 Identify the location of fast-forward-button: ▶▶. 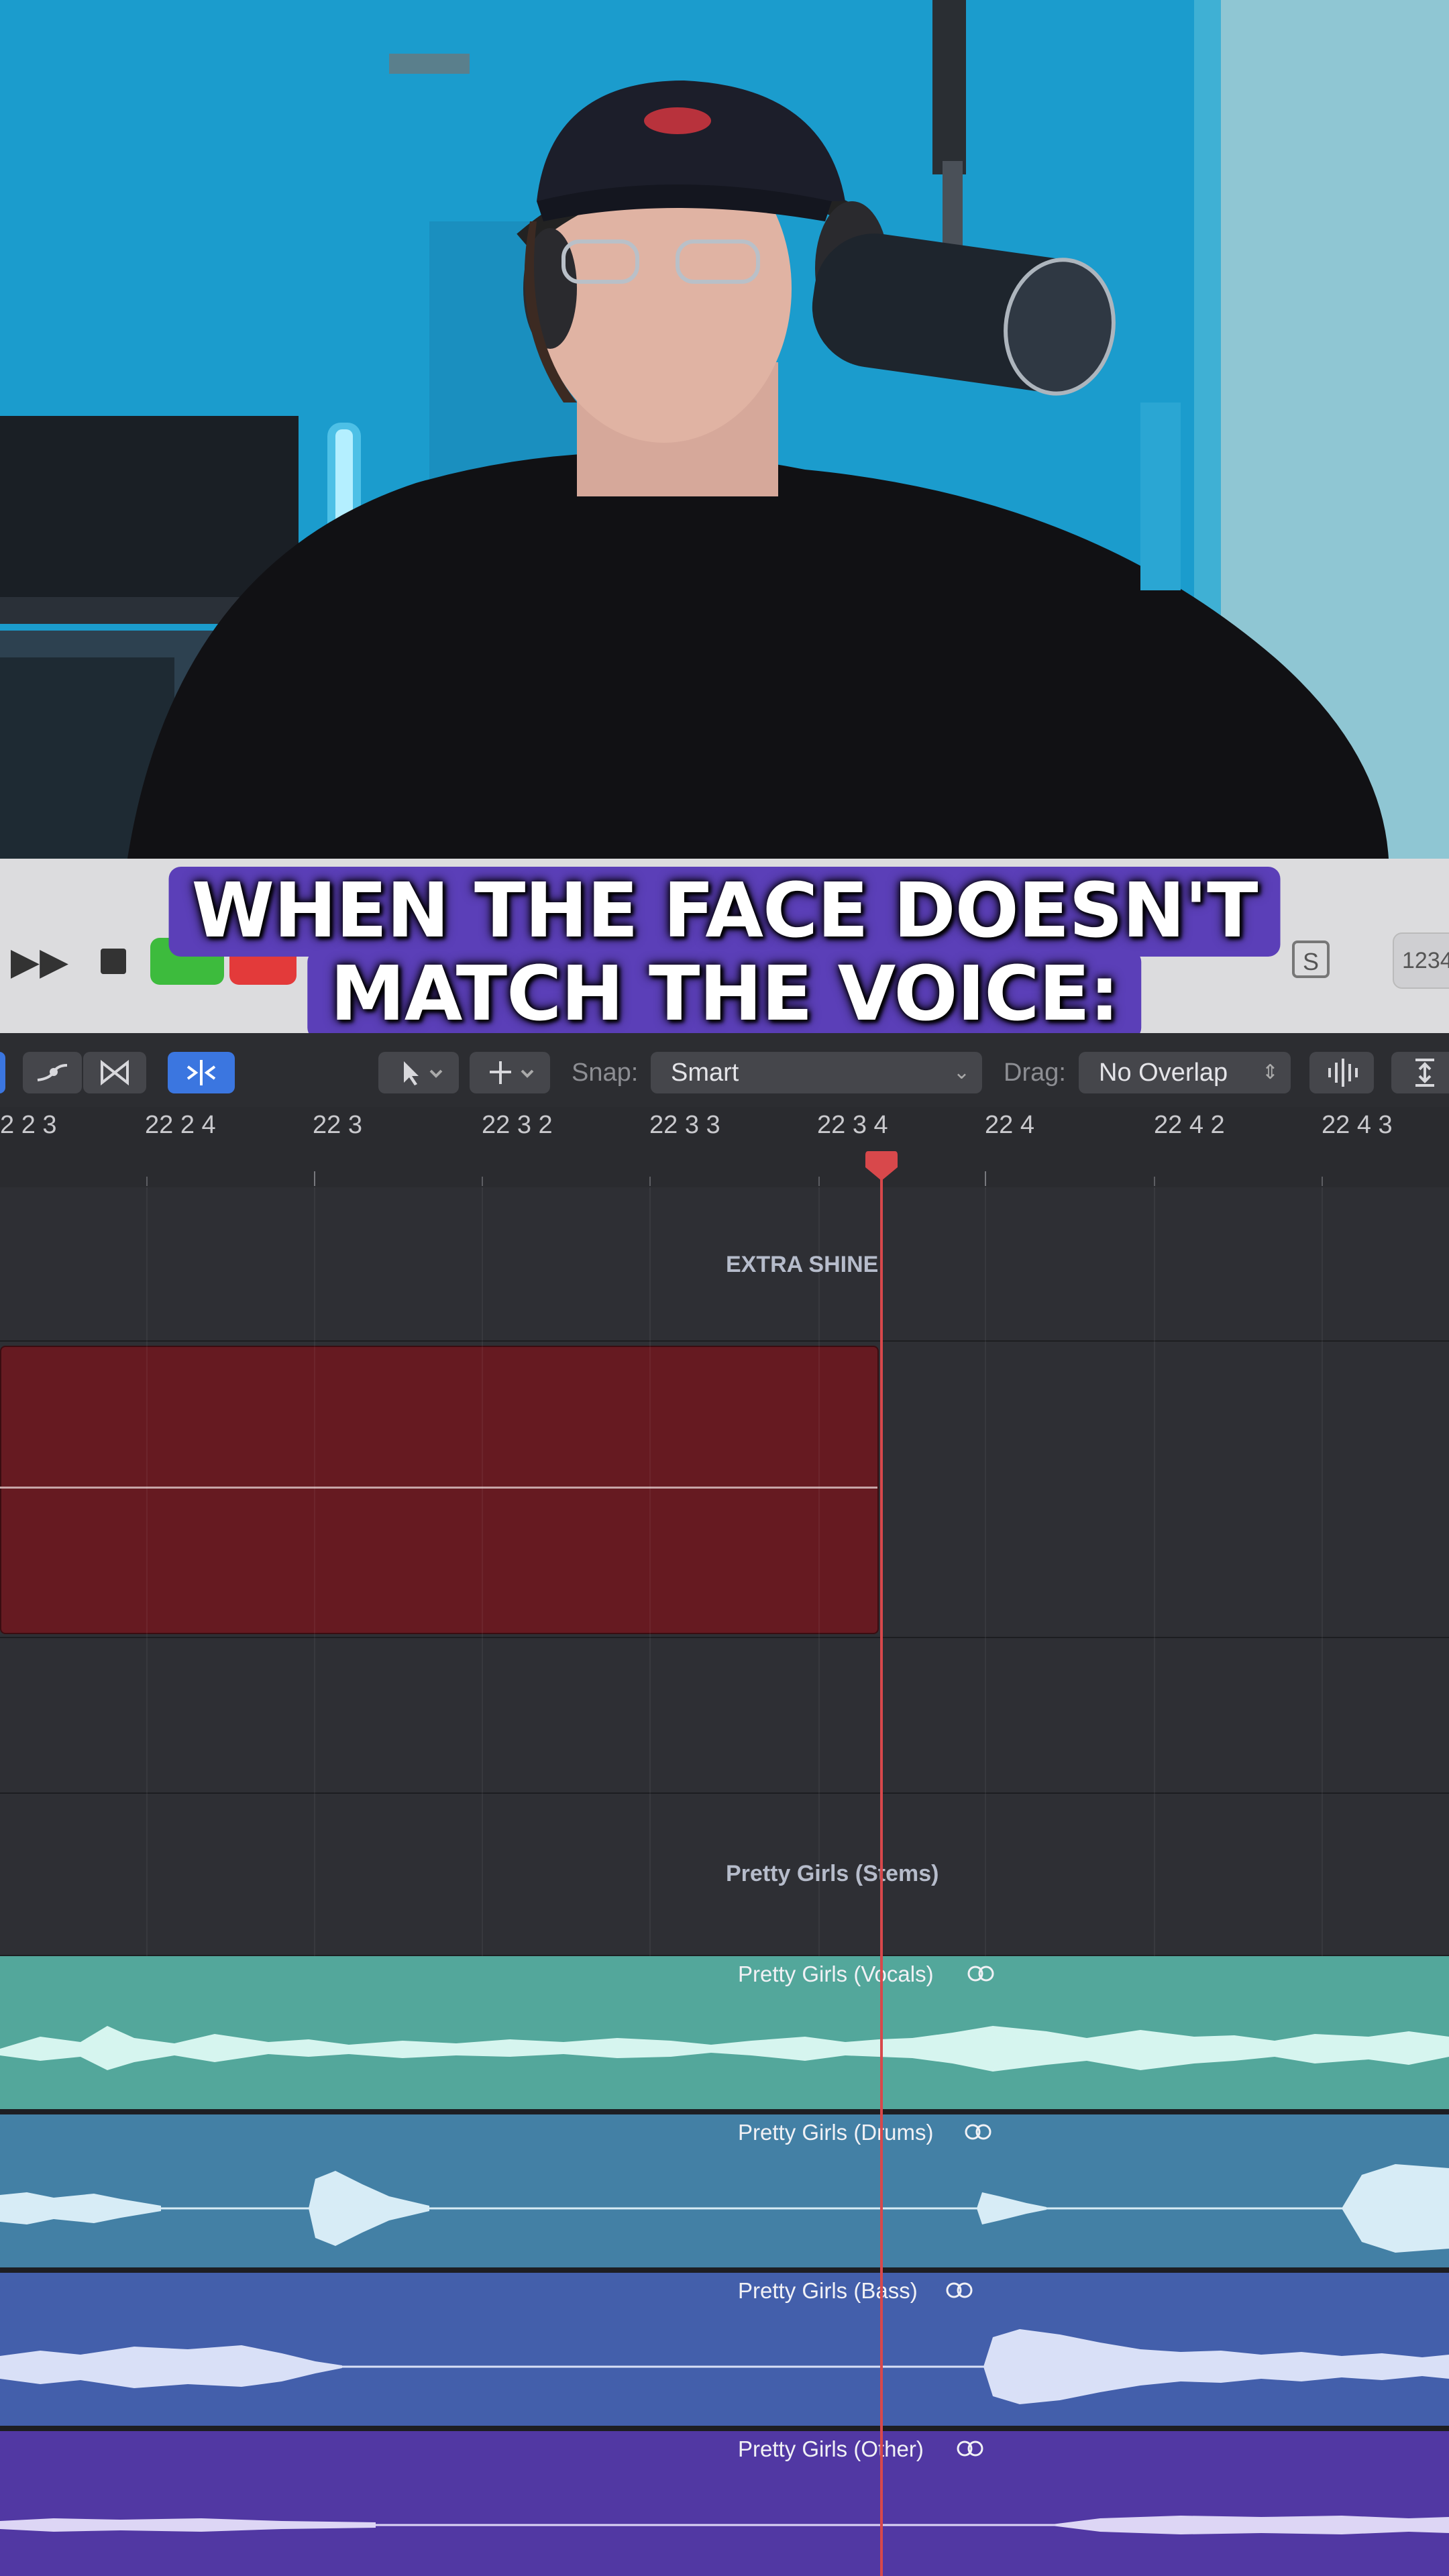
(39, 961).